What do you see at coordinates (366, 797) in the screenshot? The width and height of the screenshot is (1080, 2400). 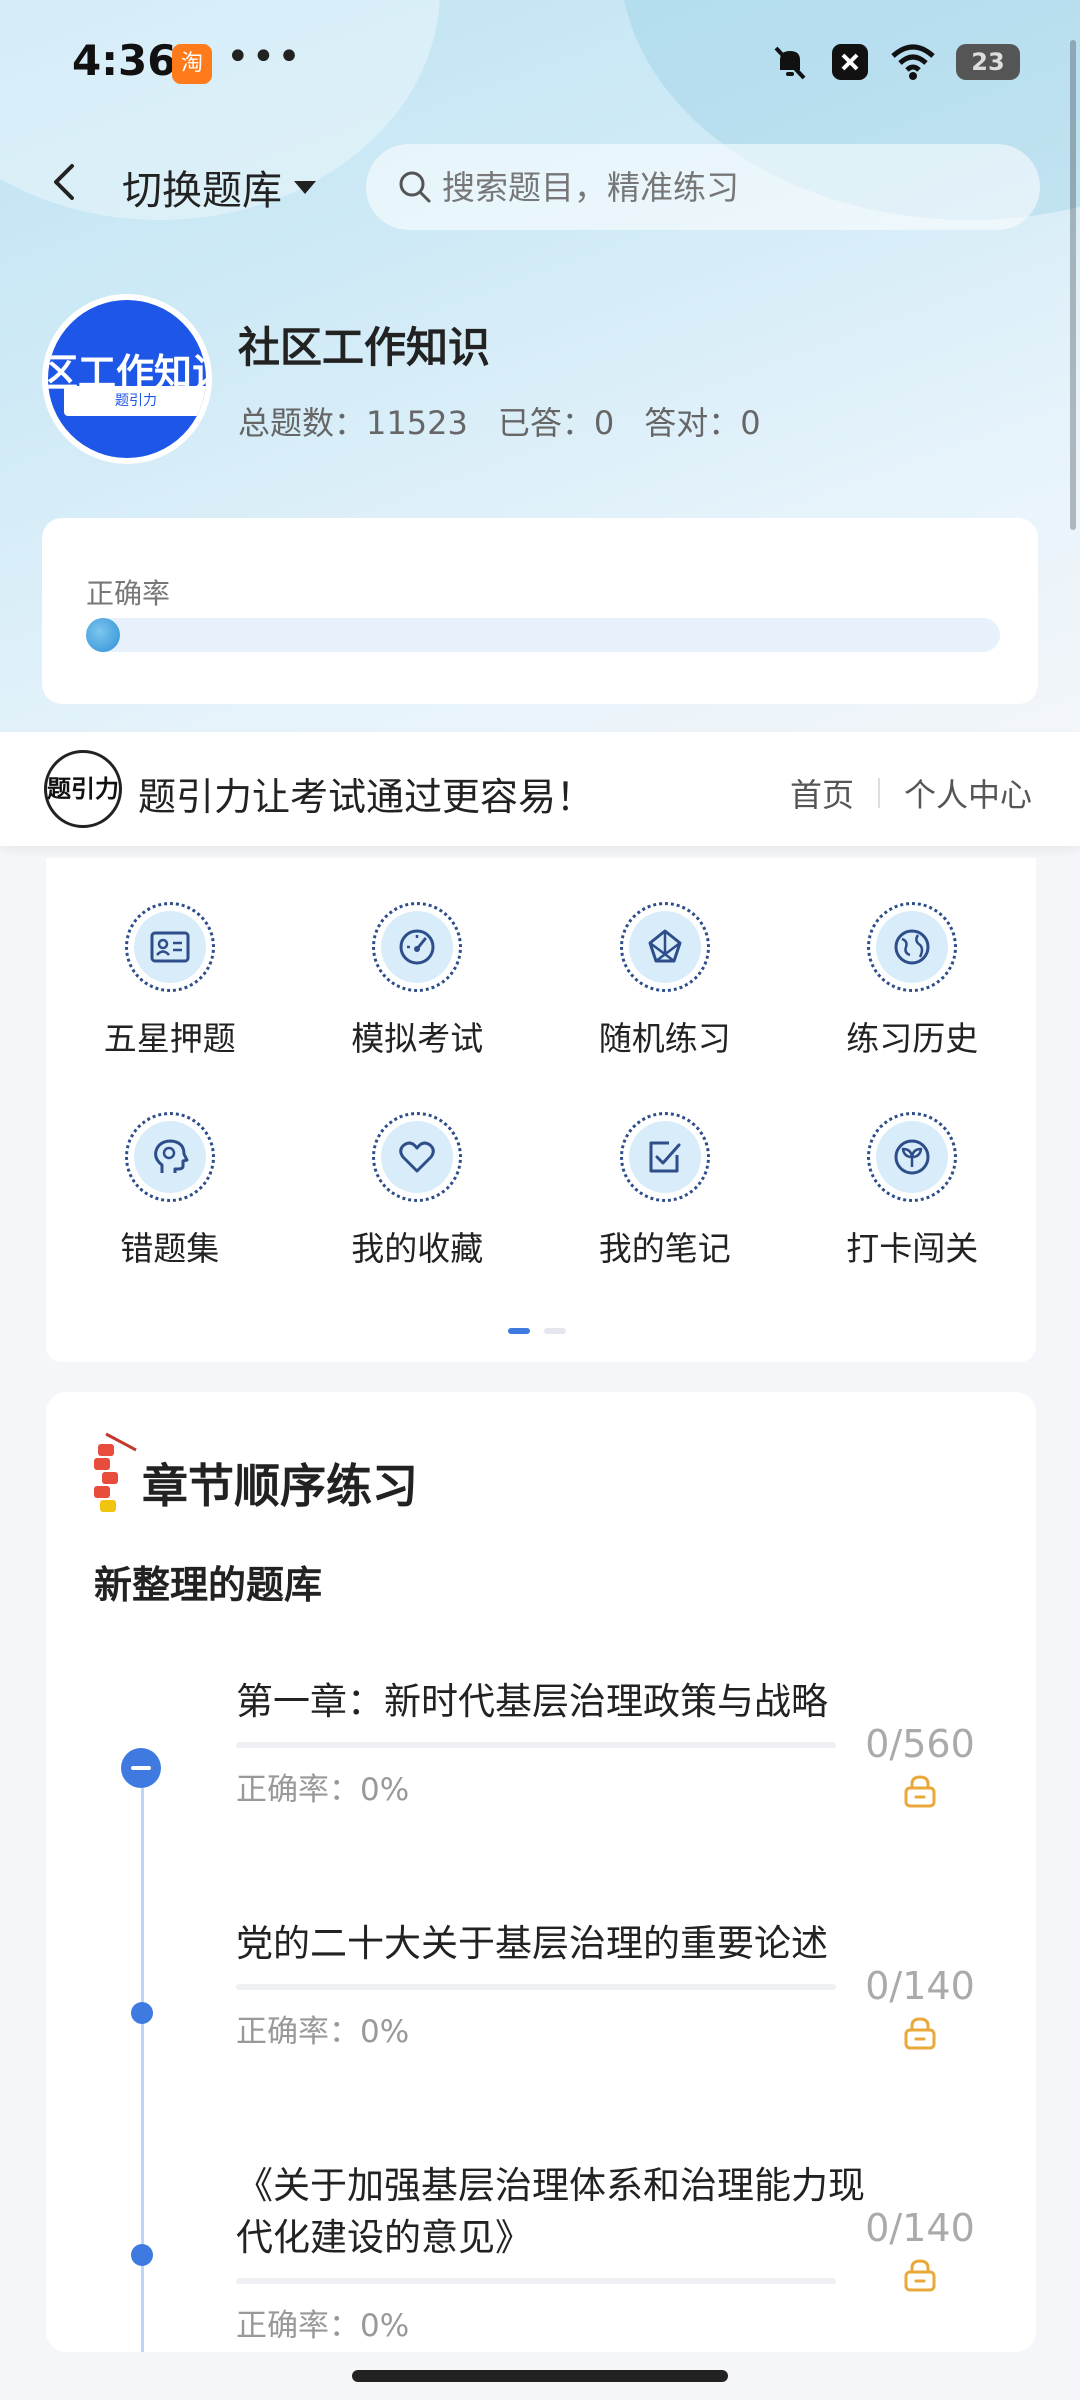 I see `banner-slogan: 题引力让考试通过更容易！` at bounding box center [366, 797].